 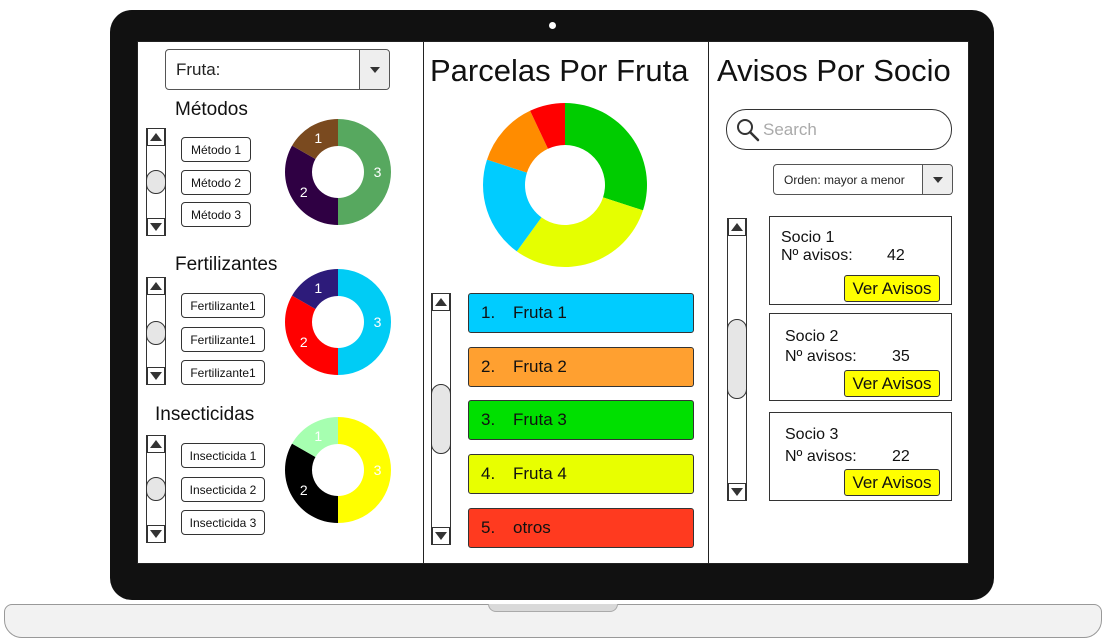 What do you see at coordinates (277, 69) in the screenshot?
I see `fruit-select: Fruta:` at bounding box center [277, 69].